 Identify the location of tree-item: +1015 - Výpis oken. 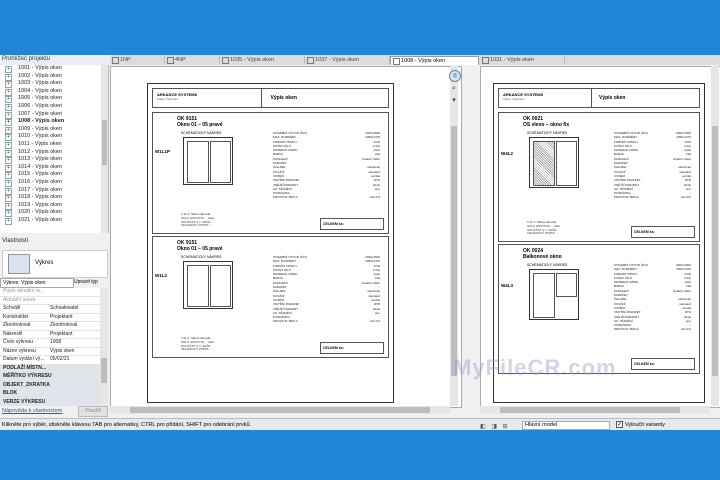
(54, 175).